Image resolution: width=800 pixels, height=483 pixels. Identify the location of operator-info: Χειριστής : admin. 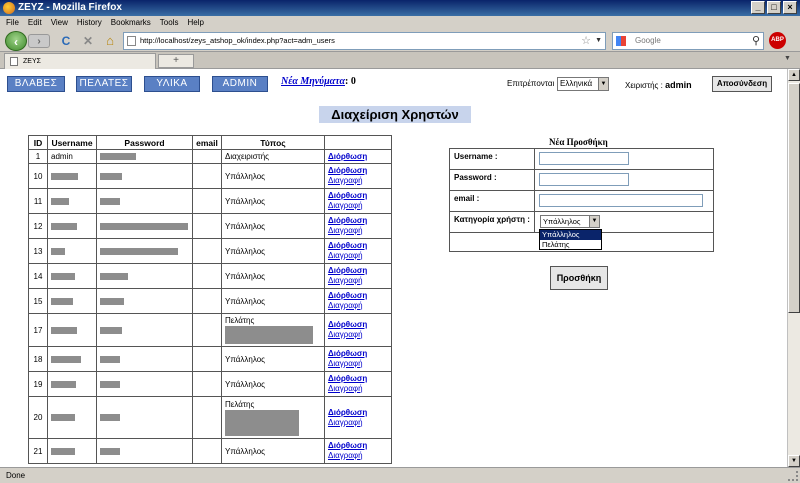
(658, 85).